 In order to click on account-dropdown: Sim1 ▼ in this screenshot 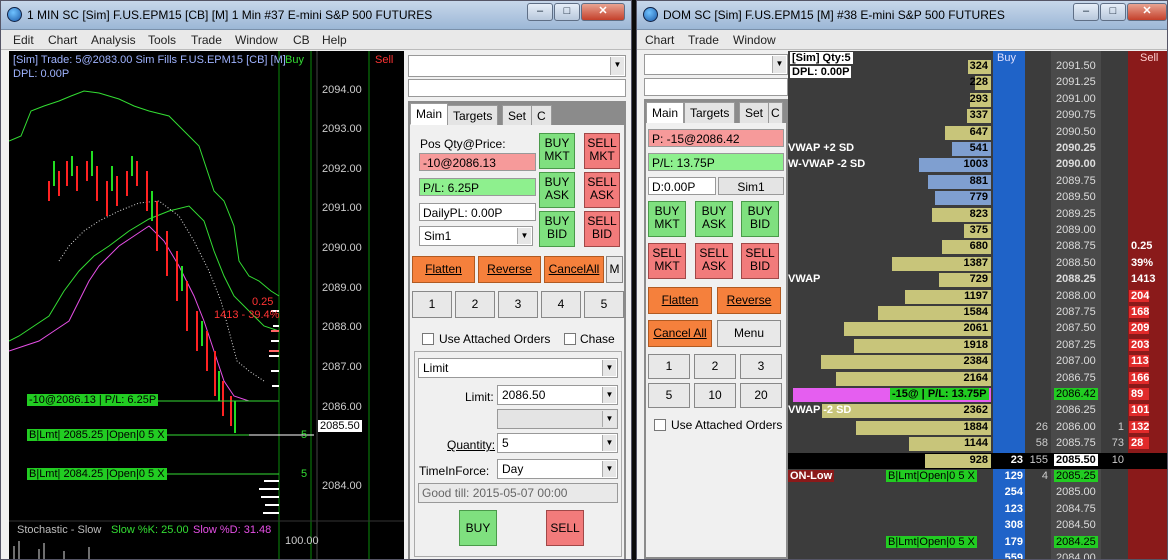, I will do `click(476, 236)`.